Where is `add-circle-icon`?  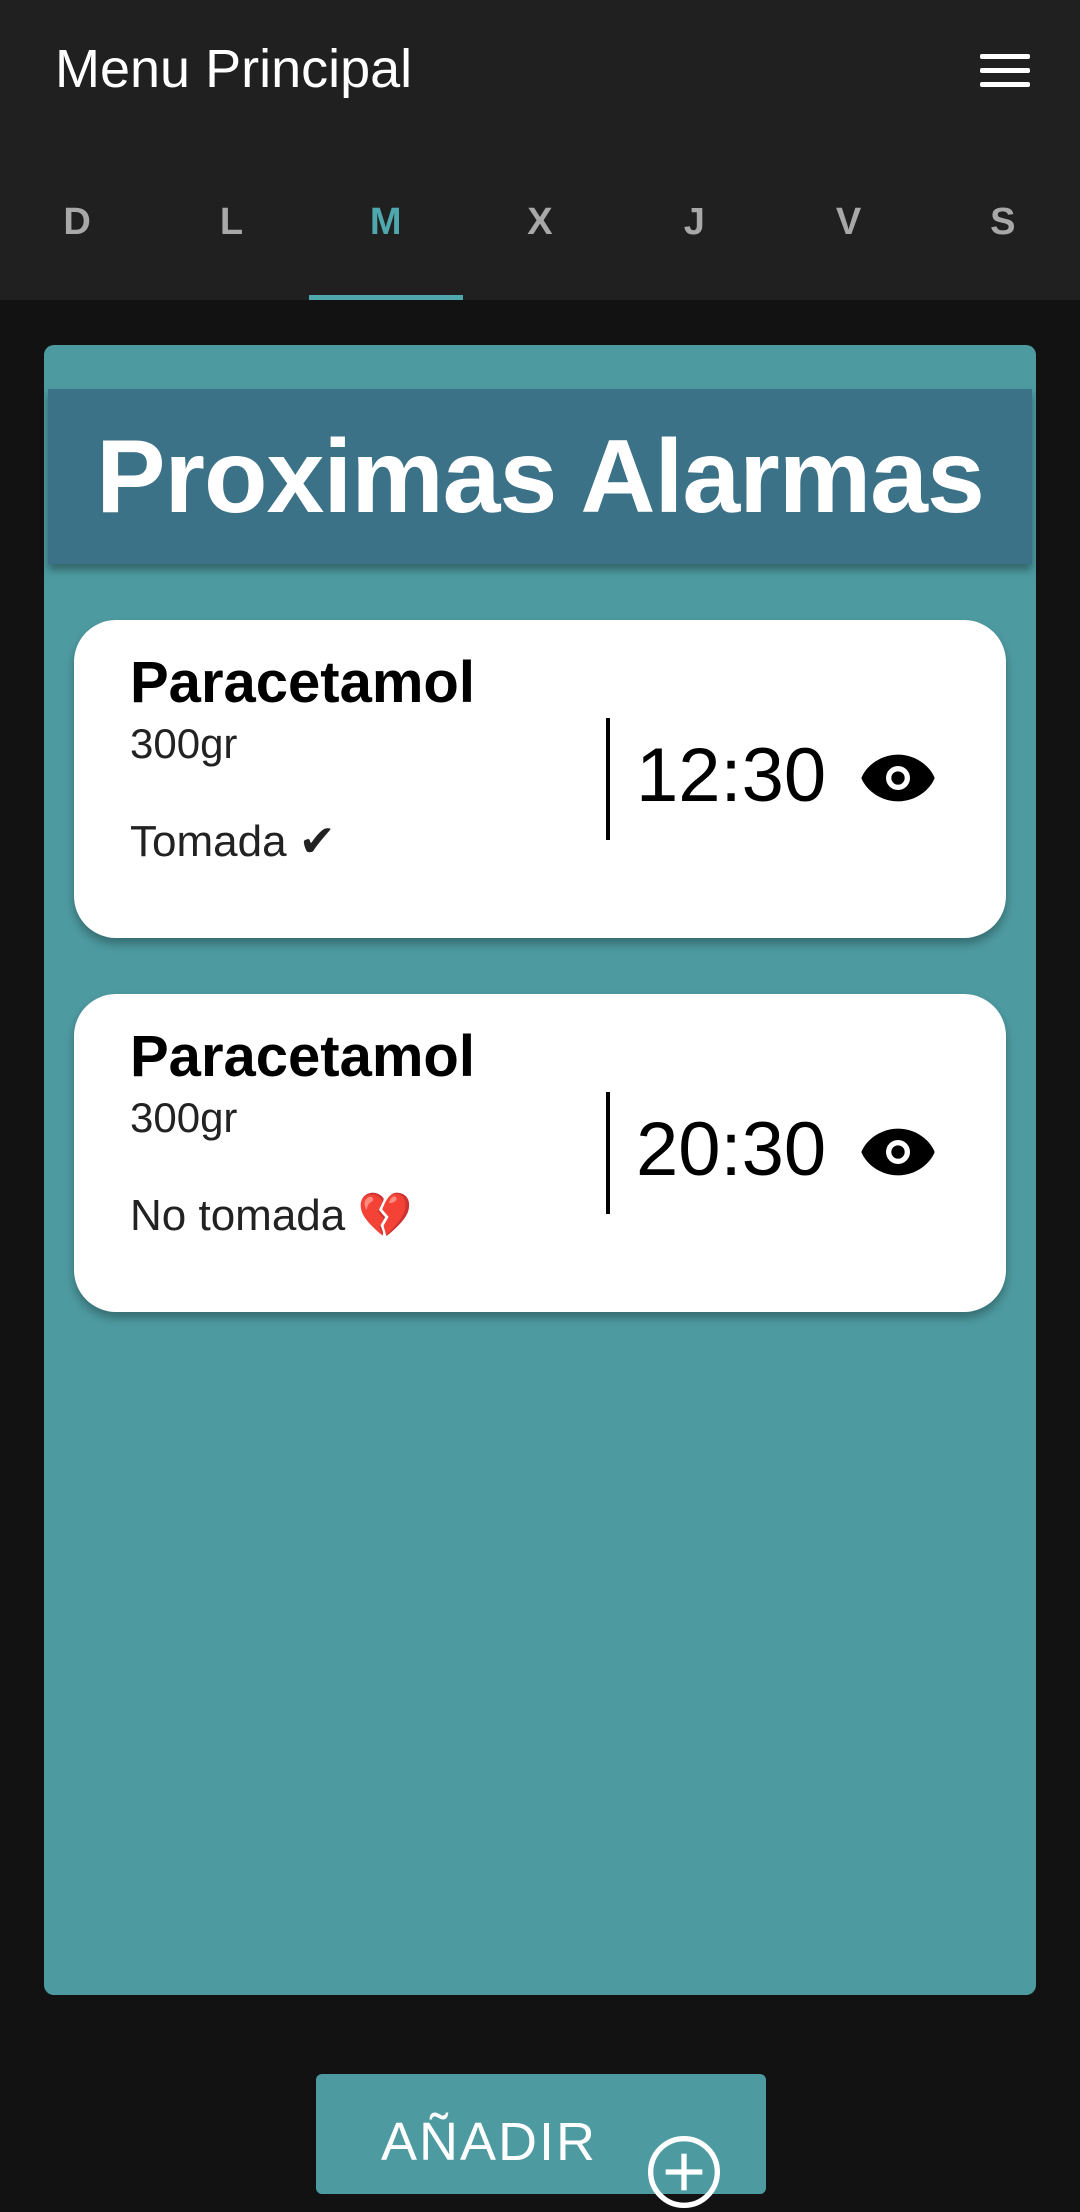
add-circle-icon is located at coordinates (684, 2172).